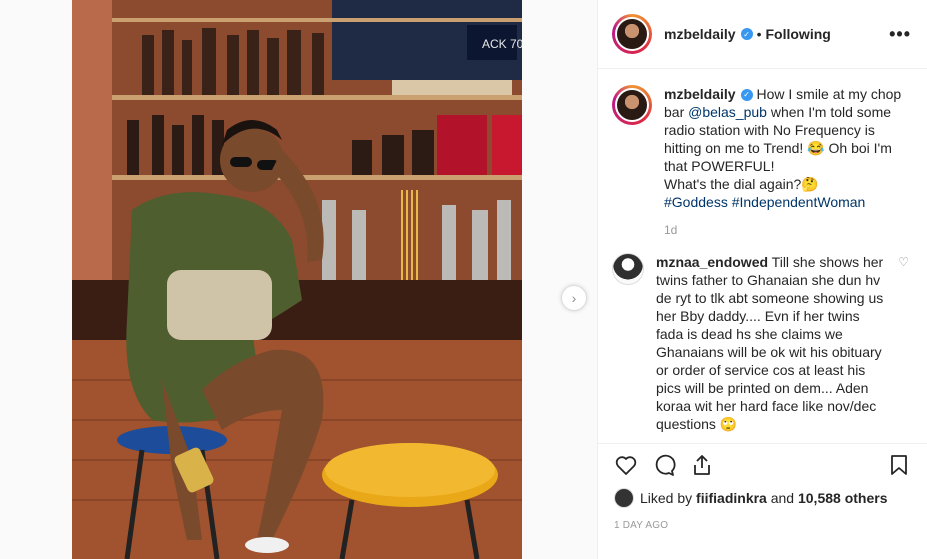 The image size is (927, 559). What do you see at coordinates (628, 269) in the screenshot?
I see `comment-avatar` at bounding box center [628, 269].